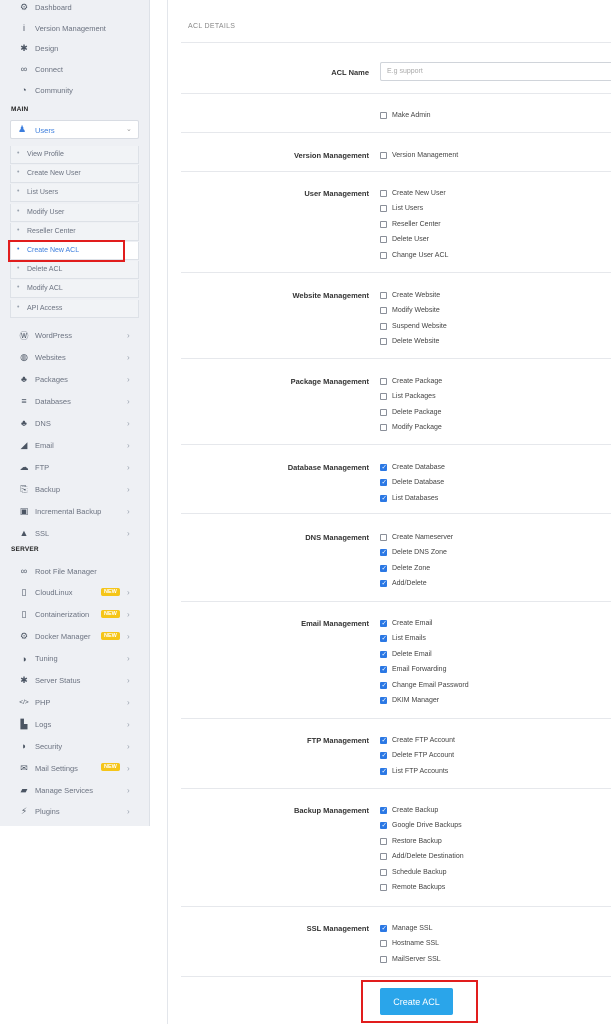  Describe the element at coordinates (410, 412) in the screenshot. I see `checkbox-delete-package: Delete Package` at that location.